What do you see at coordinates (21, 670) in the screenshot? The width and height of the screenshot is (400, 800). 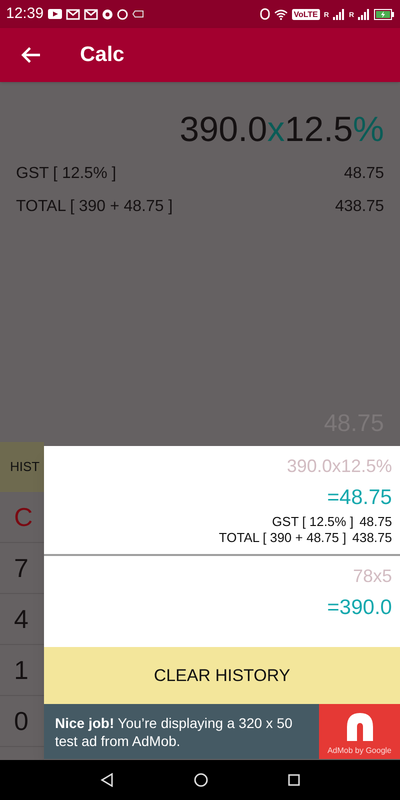 I see `keypad-key: 1` at bounding box center [21, 670].